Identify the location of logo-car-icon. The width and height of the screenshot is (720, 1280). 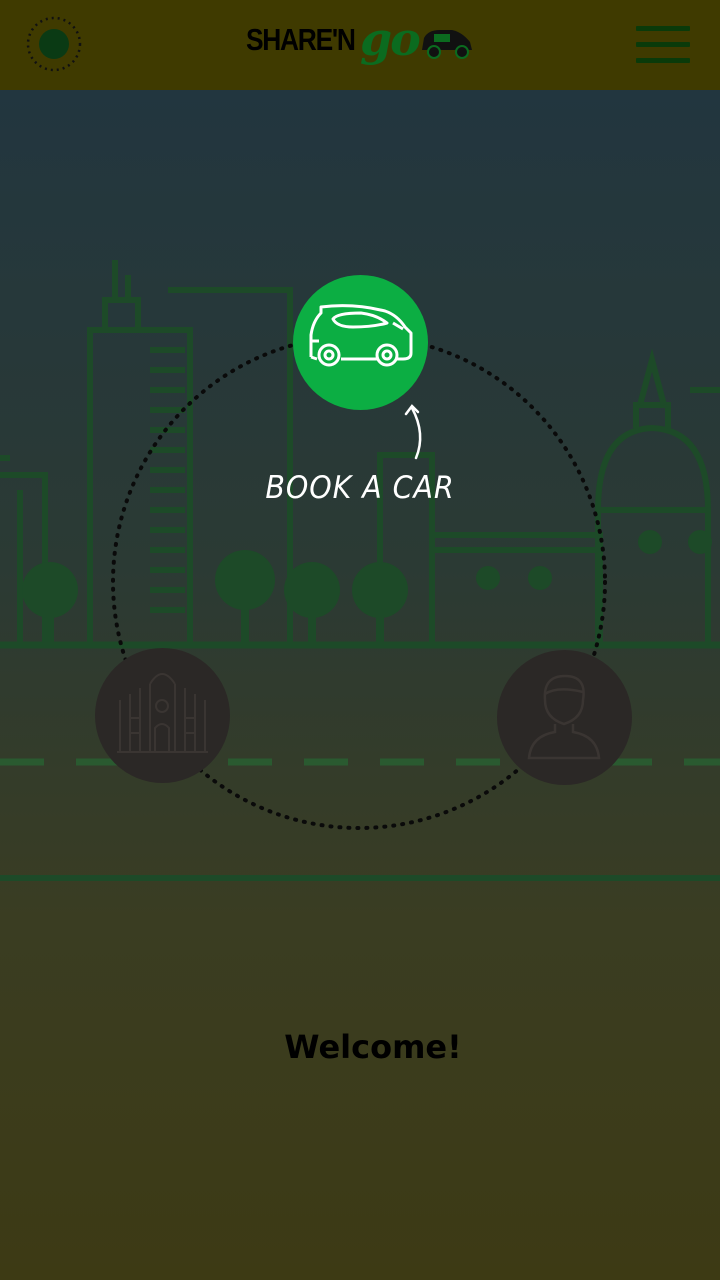
(447, 44).